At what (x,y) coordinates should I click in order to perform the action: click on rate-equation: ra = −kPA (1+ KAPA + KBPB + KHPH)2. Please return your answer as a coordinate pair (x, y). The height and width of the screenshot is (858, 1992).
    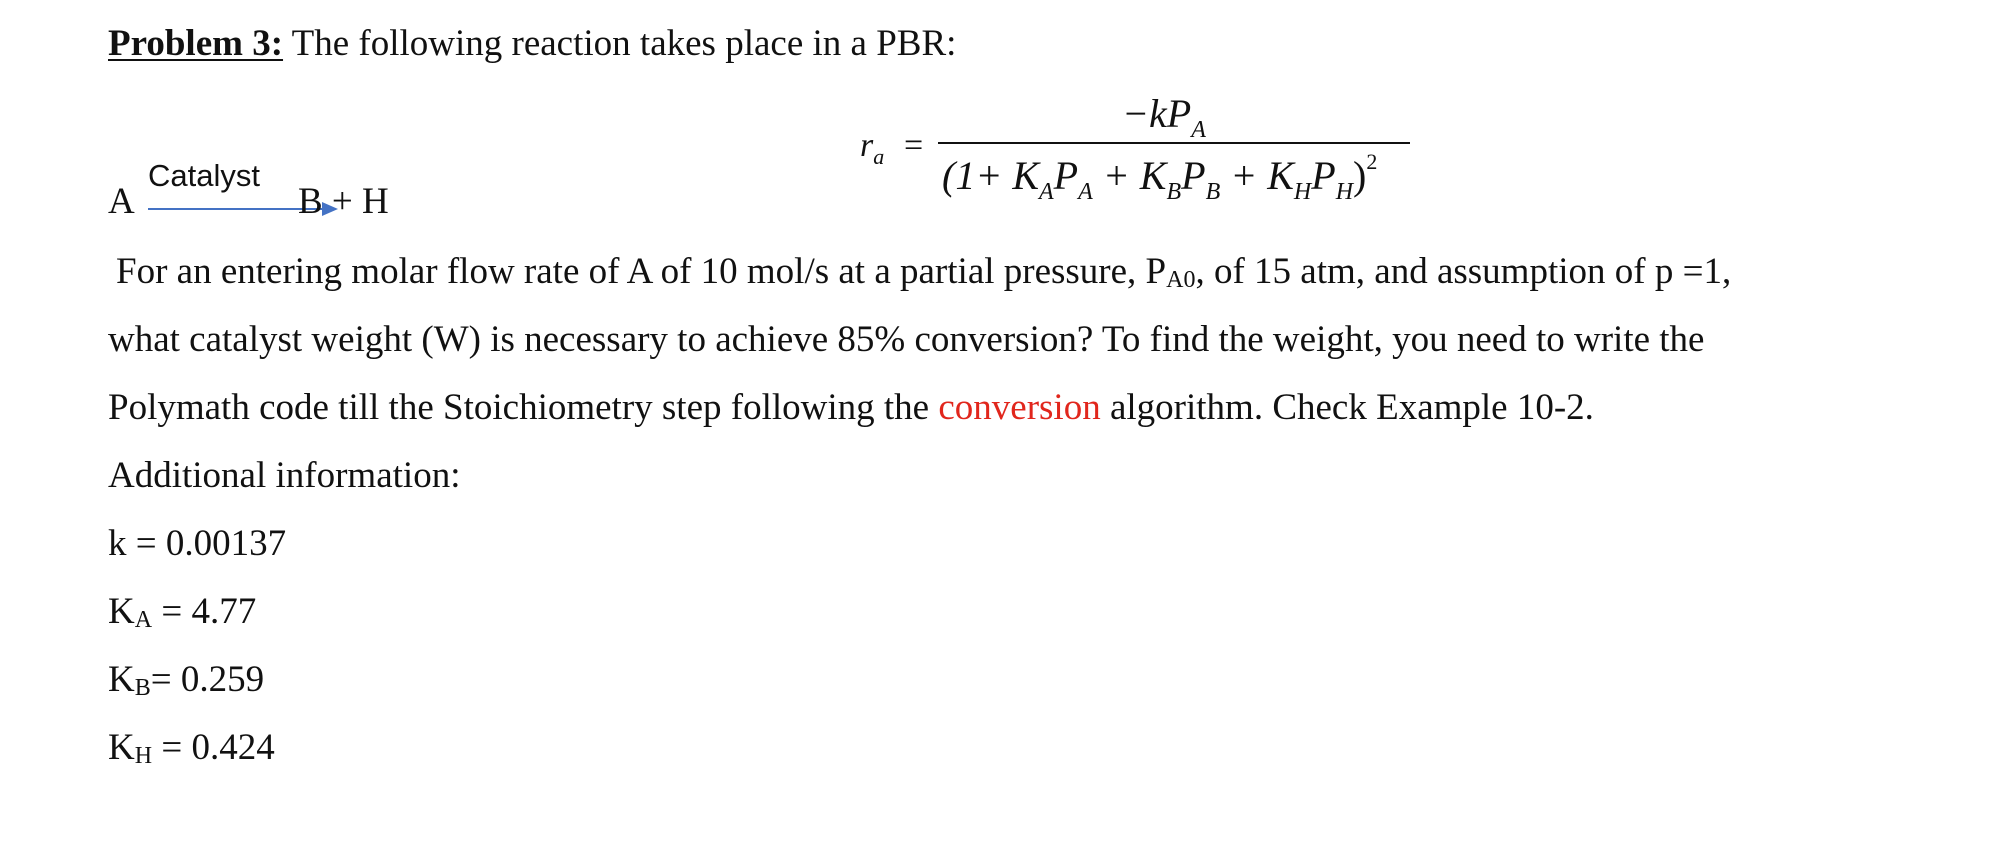
    Looking at the image, I should click on (1140, 163).